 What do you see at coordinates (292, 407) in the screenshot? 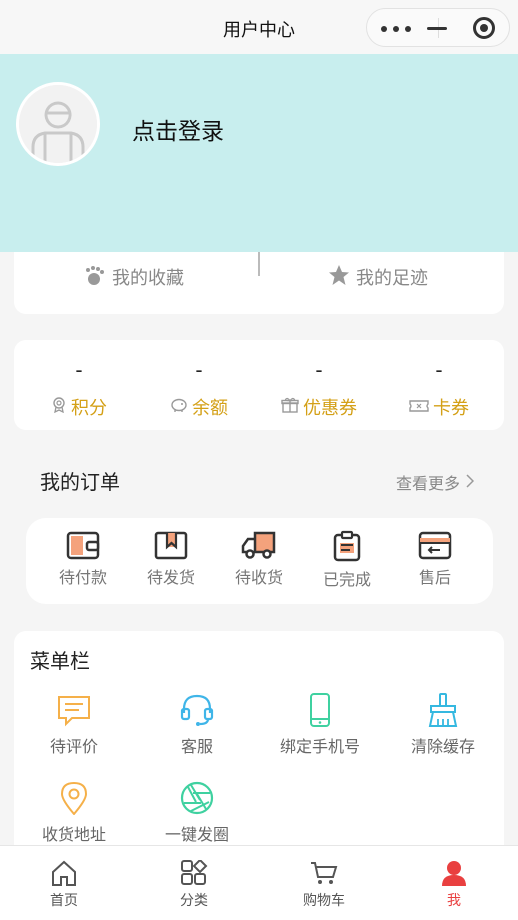
I see `gift-icon` at bounding box center [292, 407].